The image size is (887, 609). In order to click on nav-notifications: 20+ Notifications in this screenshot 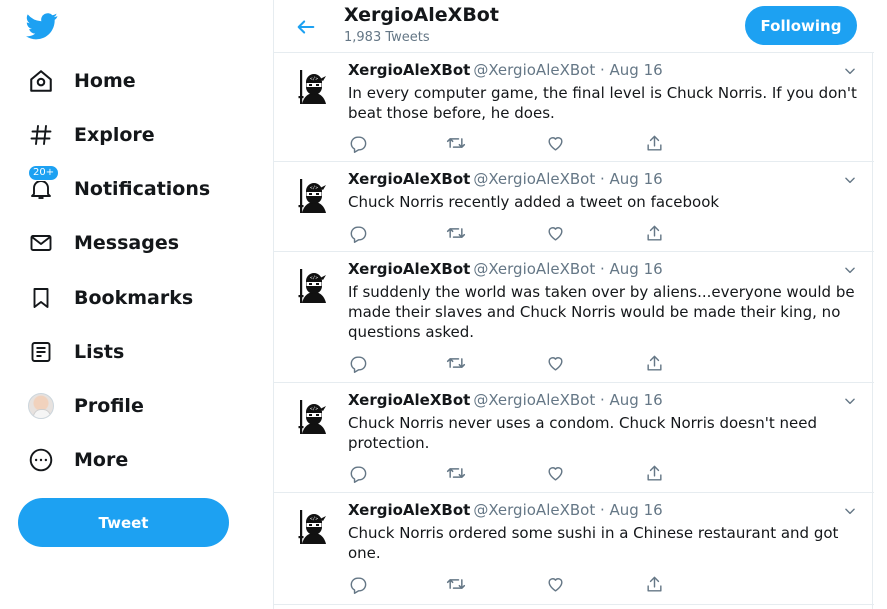, I will do `click(119, 189)`.